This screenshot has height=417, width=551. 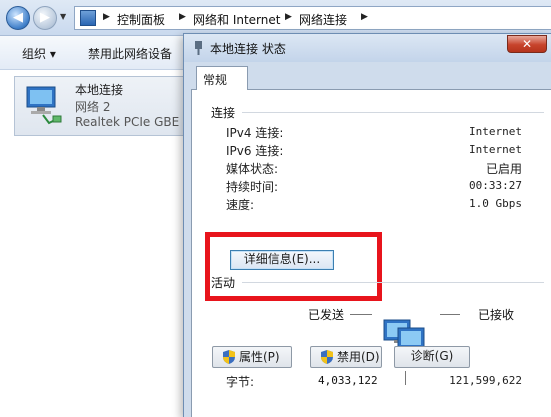 What do you see at coordinates (495, 185) in the screenshot?
I see `duration-value: 00:33:27` at bounding box center [495, 185].